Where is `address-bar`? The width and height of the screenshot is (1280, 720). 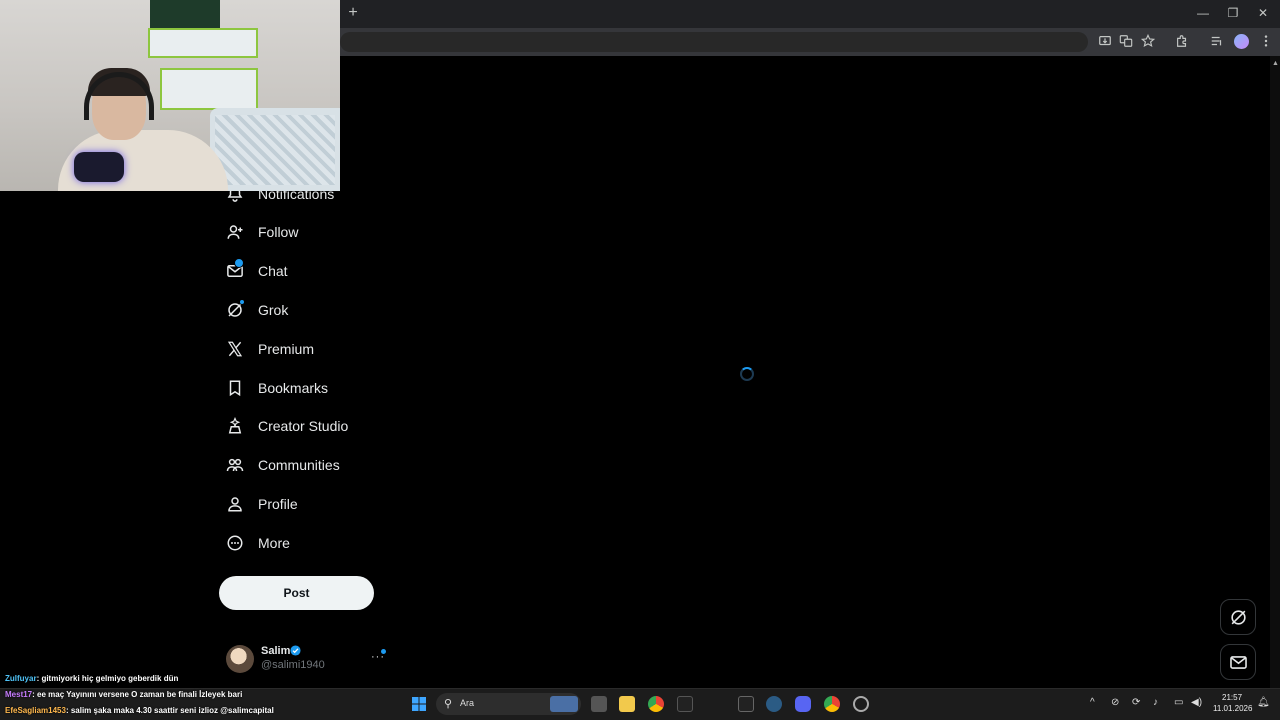
address-bar is located at coordinates (714, 42).